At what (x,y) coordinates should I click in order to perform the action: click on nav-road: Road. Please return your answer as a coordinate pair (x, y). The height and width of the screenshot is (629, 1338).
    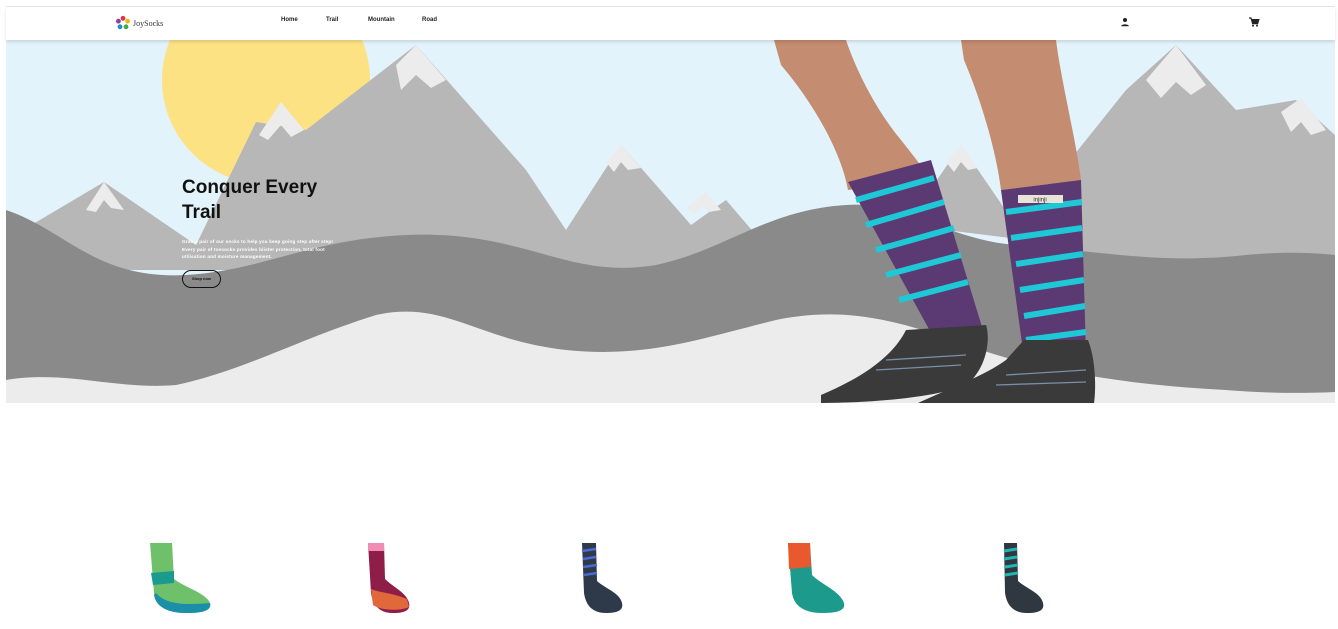
    Looking at the image, I should click on (429, 20).